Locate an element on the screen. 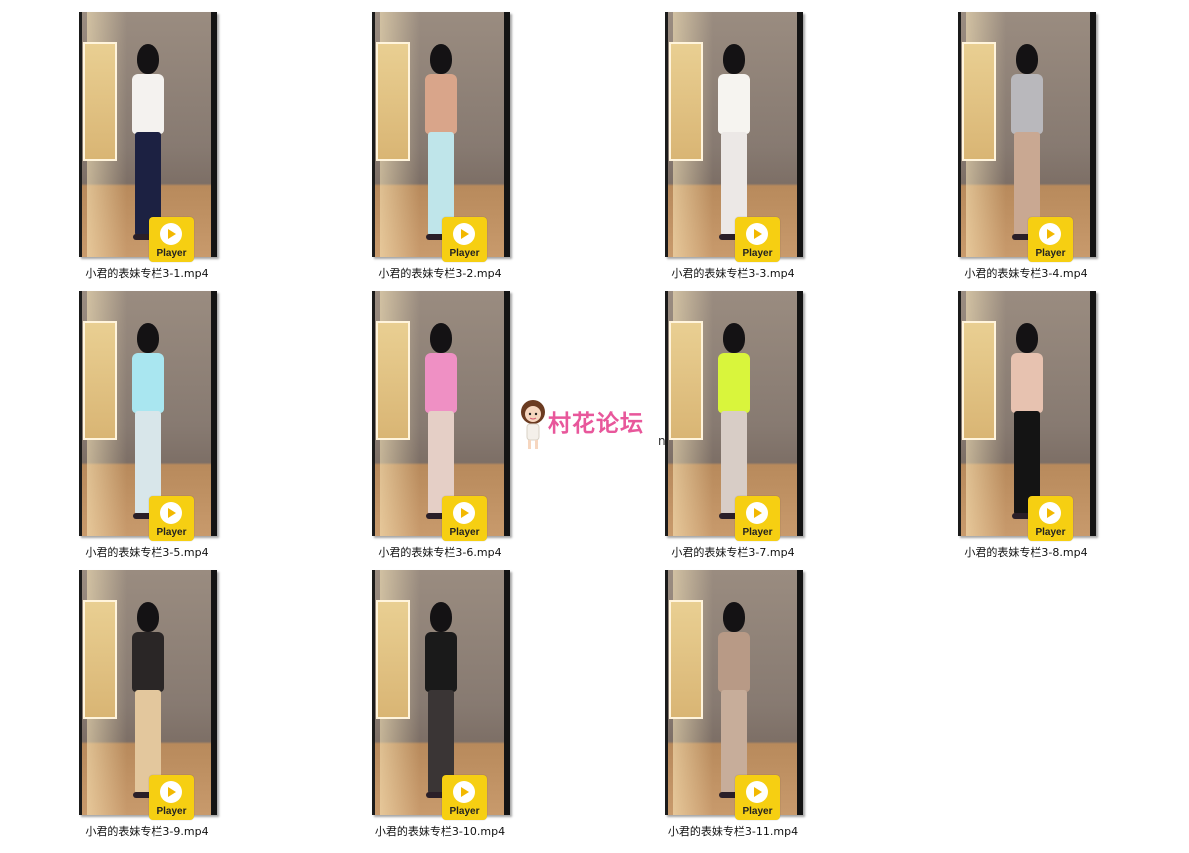  file-name: 小君的表妹专栏3-11.mp4 is located at coordinates (733, 831).